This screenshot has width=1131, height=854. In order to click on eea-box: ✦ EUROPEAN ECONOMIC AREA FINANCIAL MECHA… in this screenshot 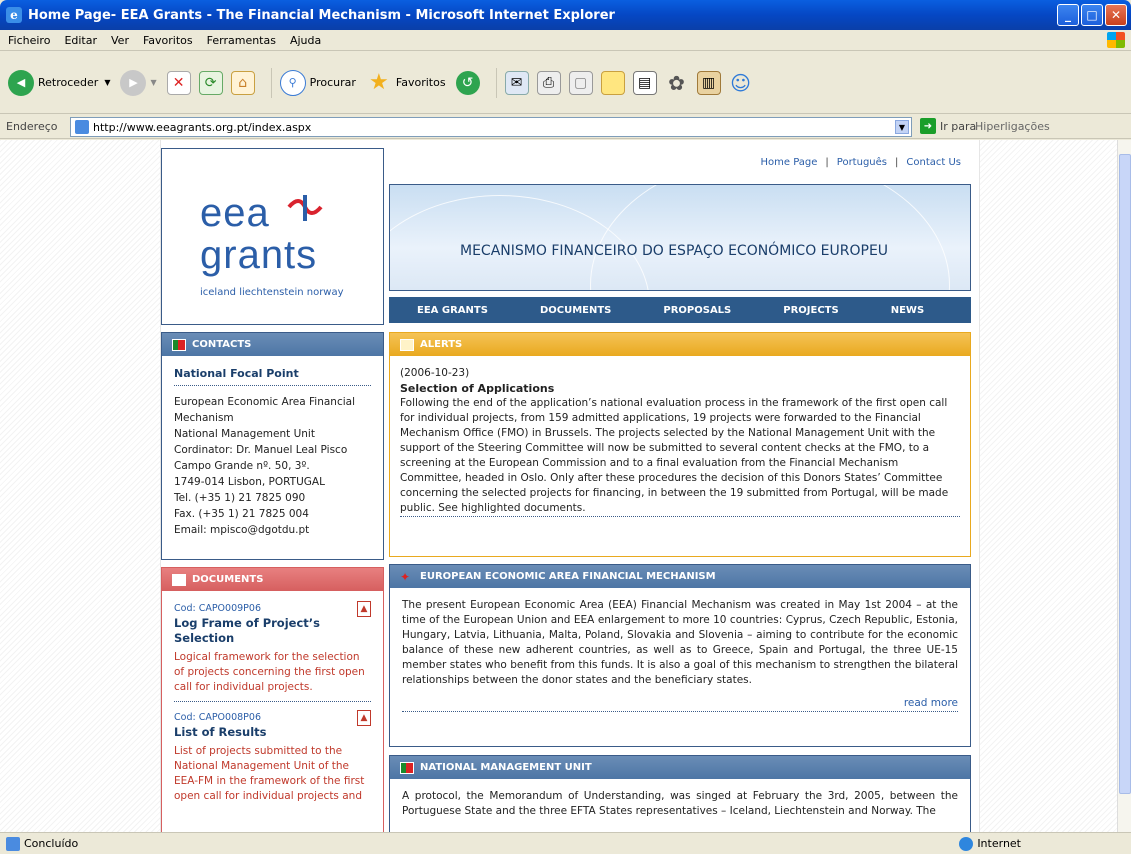, I will do `click(680, 655)`.